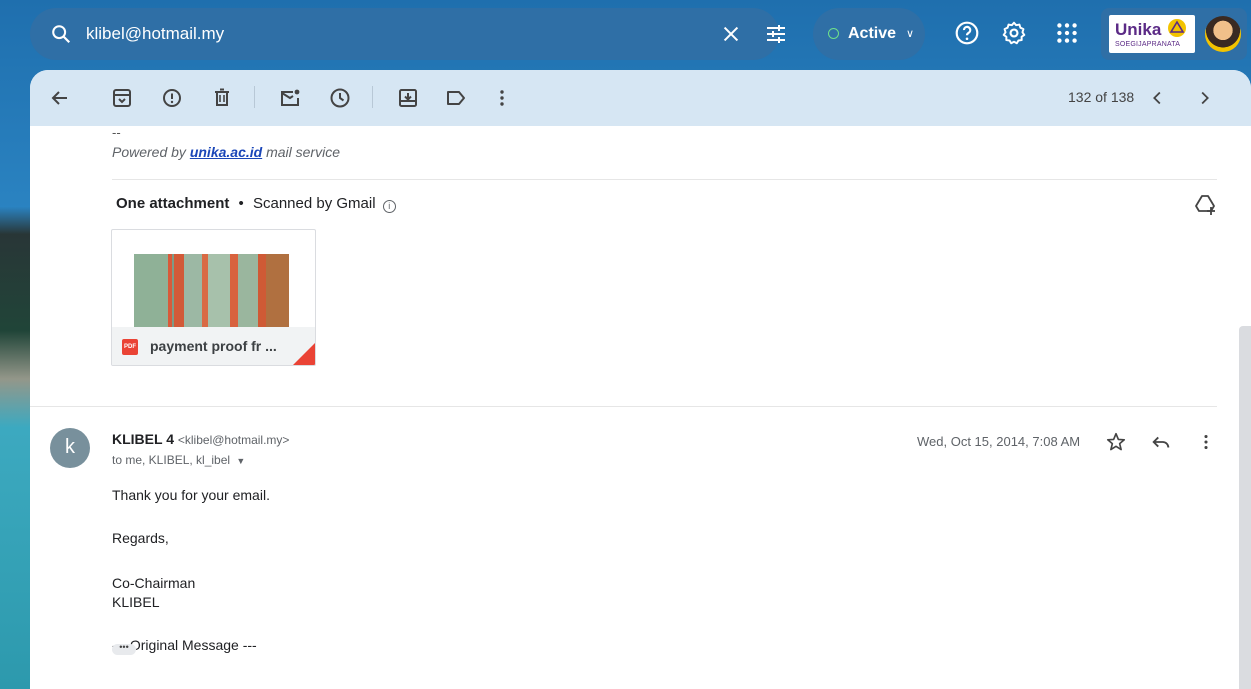 The image size is (1251, 689). What do you see at coordinates (1177, 28) in the screenshot?
I see `emblem-icon` at bounding box center [1177, 28].